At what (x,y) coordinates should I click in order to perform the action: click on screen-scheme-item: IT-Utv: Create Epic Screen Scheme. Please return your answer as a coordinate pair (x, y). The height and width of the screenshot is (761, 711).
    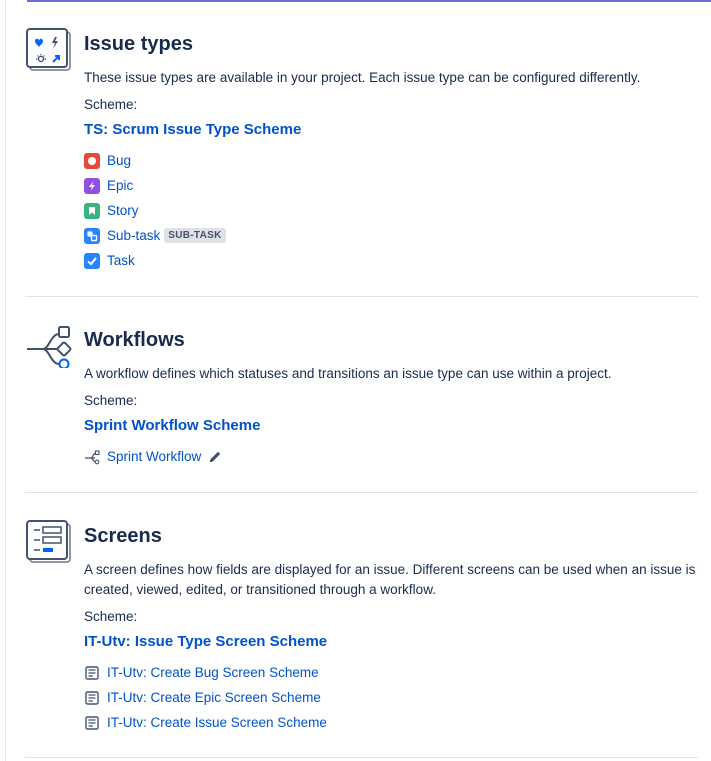
    Looking at the image, I should click on (391, 697).